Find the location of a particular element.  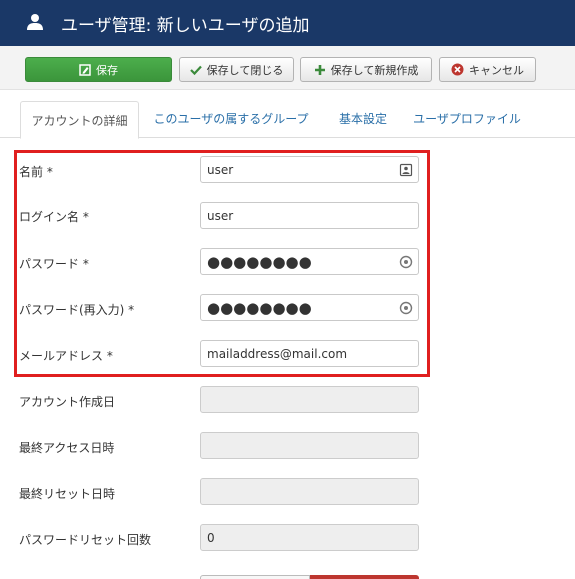

name-label: 名前 * is located at coordinates (36, 172).